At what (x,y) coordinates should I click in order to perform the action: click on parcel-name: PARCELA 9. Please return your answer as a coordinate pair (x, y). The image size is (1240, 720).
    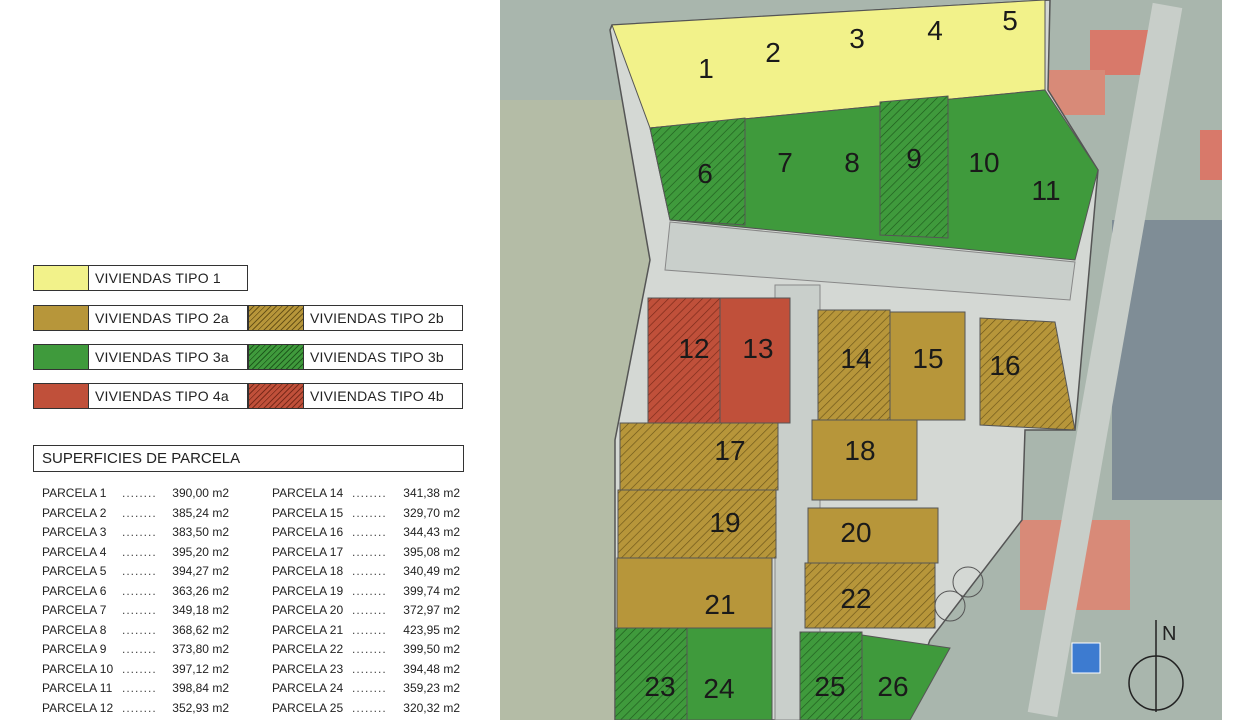
    Looking at the image, I should click on (74, 649).